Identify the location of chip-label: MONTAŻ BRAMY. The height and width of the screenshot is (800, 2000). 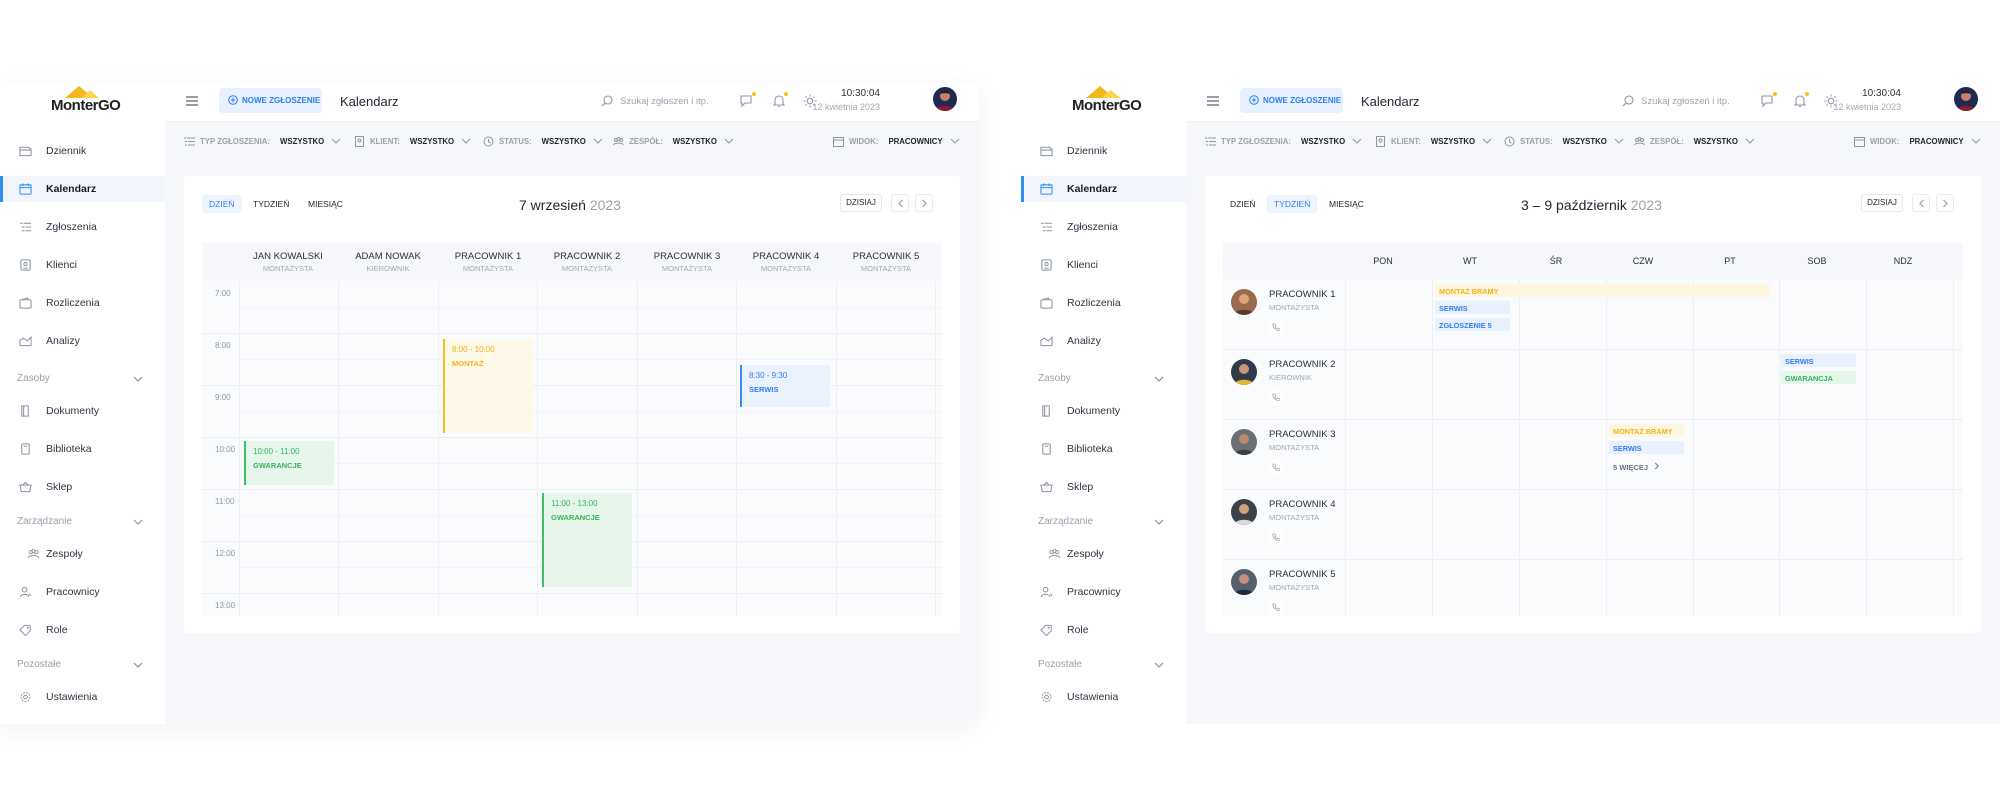
(1469, 291).